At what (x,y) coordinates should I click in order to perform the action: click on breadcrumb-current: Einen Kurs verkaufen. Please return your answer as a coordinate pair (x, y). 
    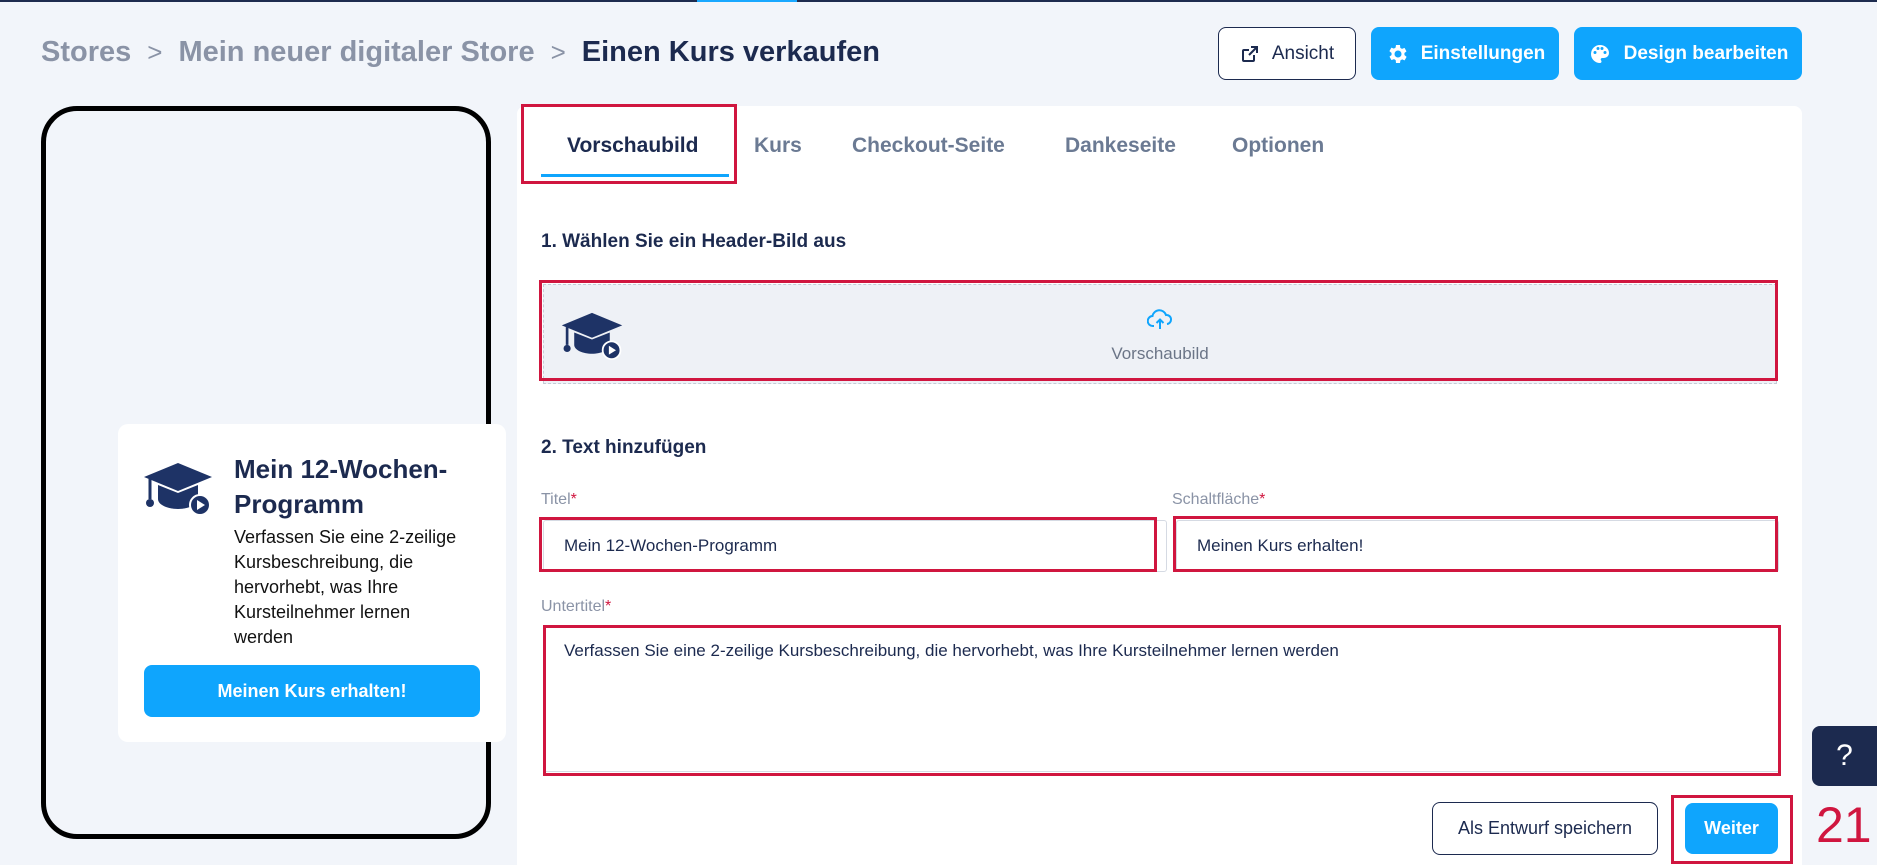
    Looking at the image, I should click on (730, 52).